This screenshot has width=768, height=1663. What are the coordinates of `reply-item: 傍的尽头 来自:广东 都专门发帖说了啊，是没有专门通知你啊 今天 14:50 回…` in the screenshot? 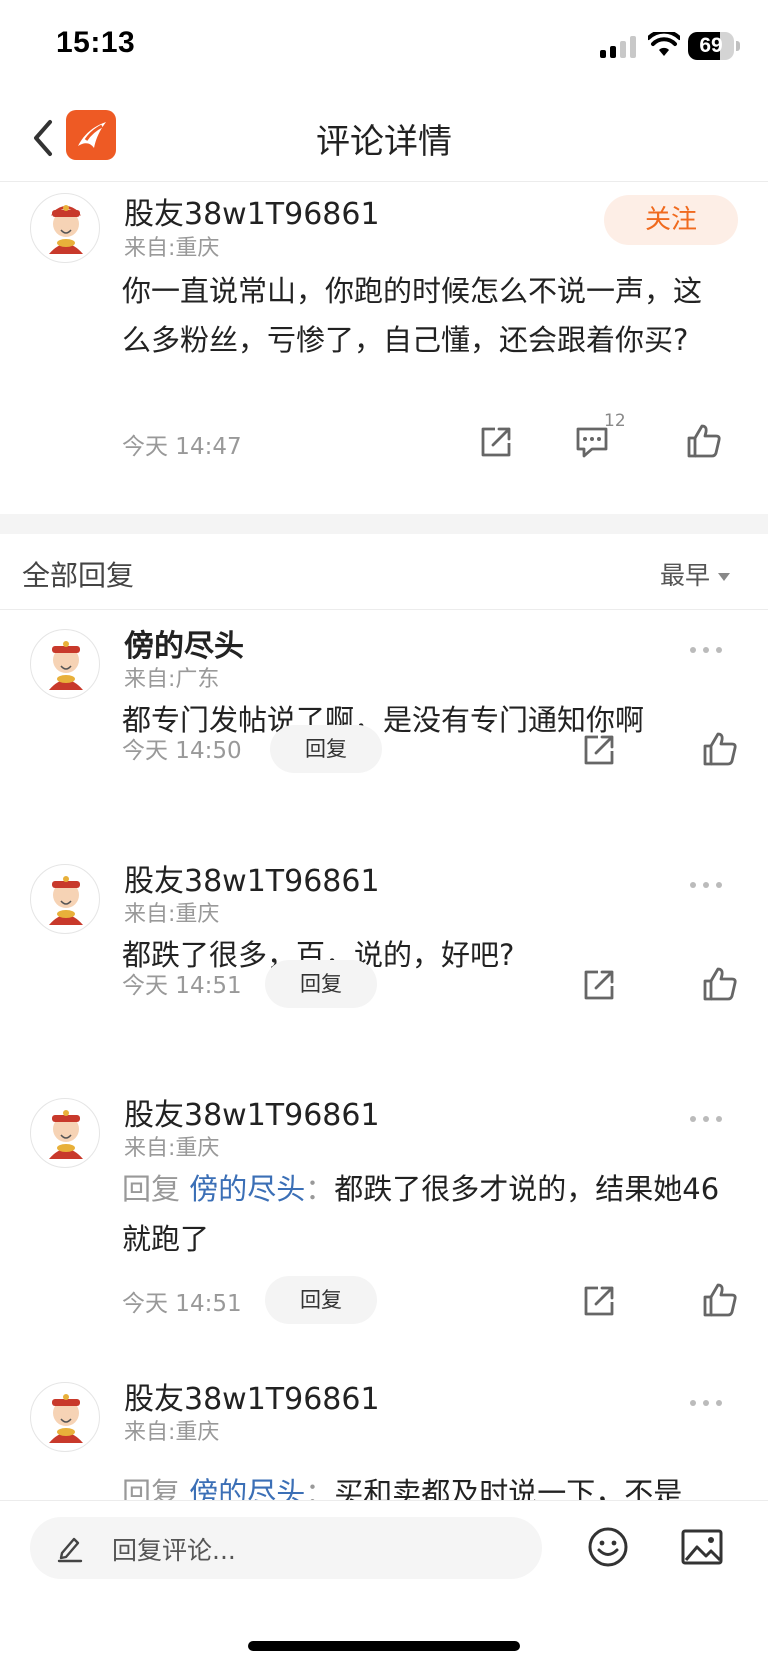 It's located at (384, 722).